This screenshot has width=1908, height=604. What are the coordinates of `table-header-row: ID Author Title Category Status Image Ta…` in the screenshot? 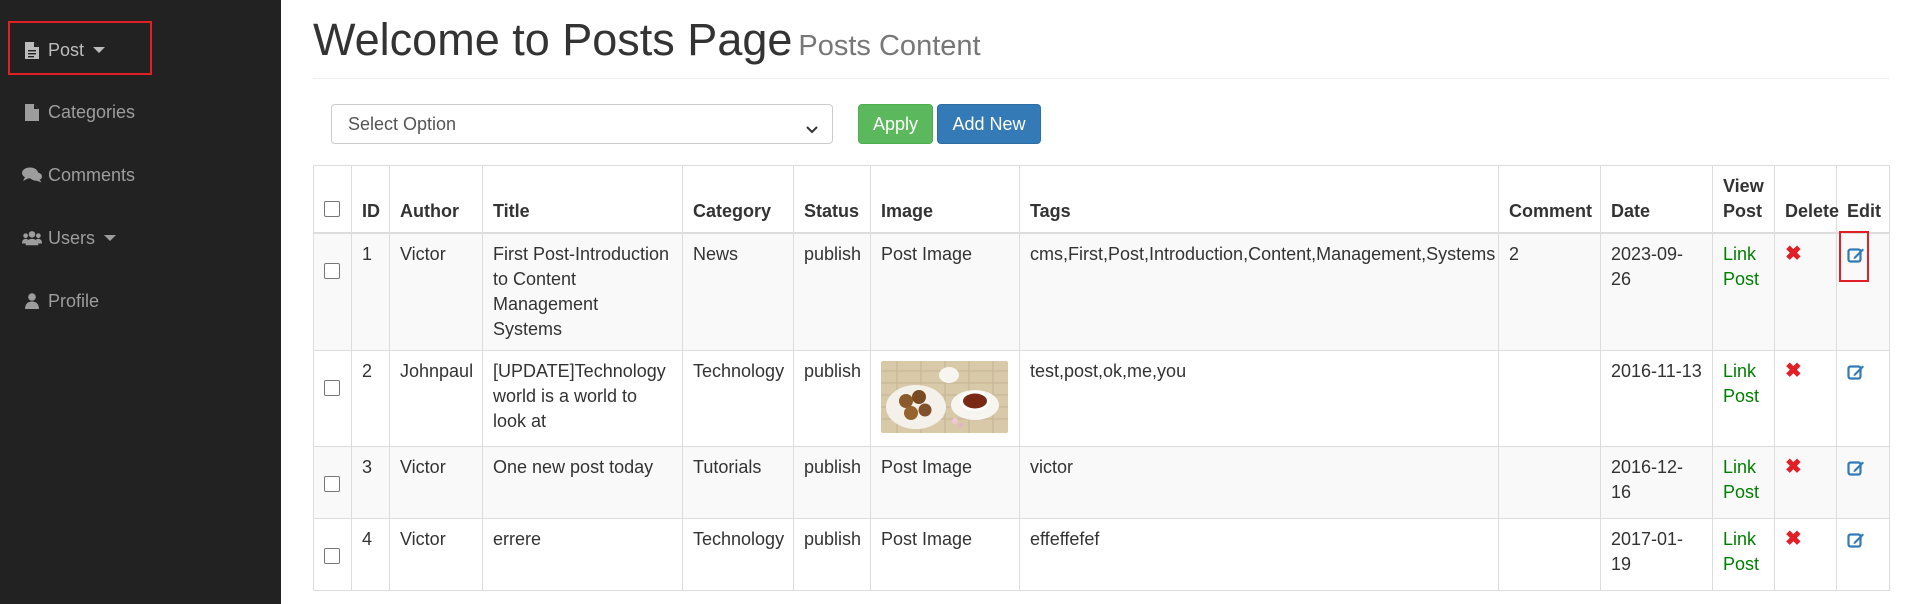 It's located at (1101, 199).